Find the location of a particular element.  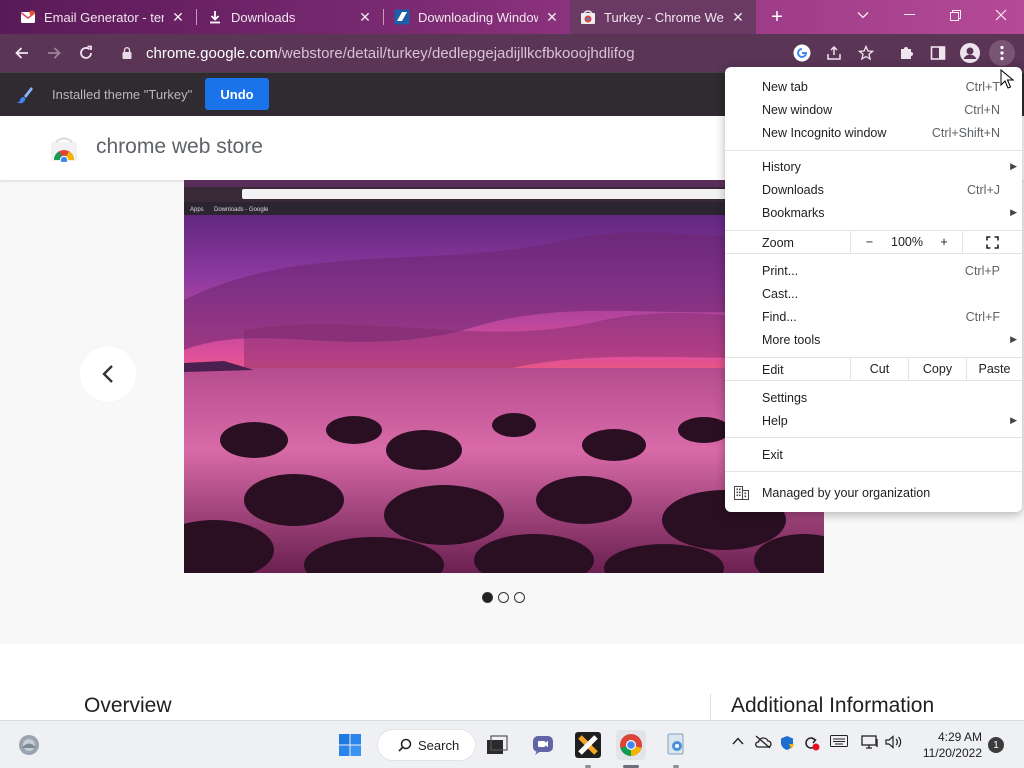

building-icon is located at coordinates (741, 492).